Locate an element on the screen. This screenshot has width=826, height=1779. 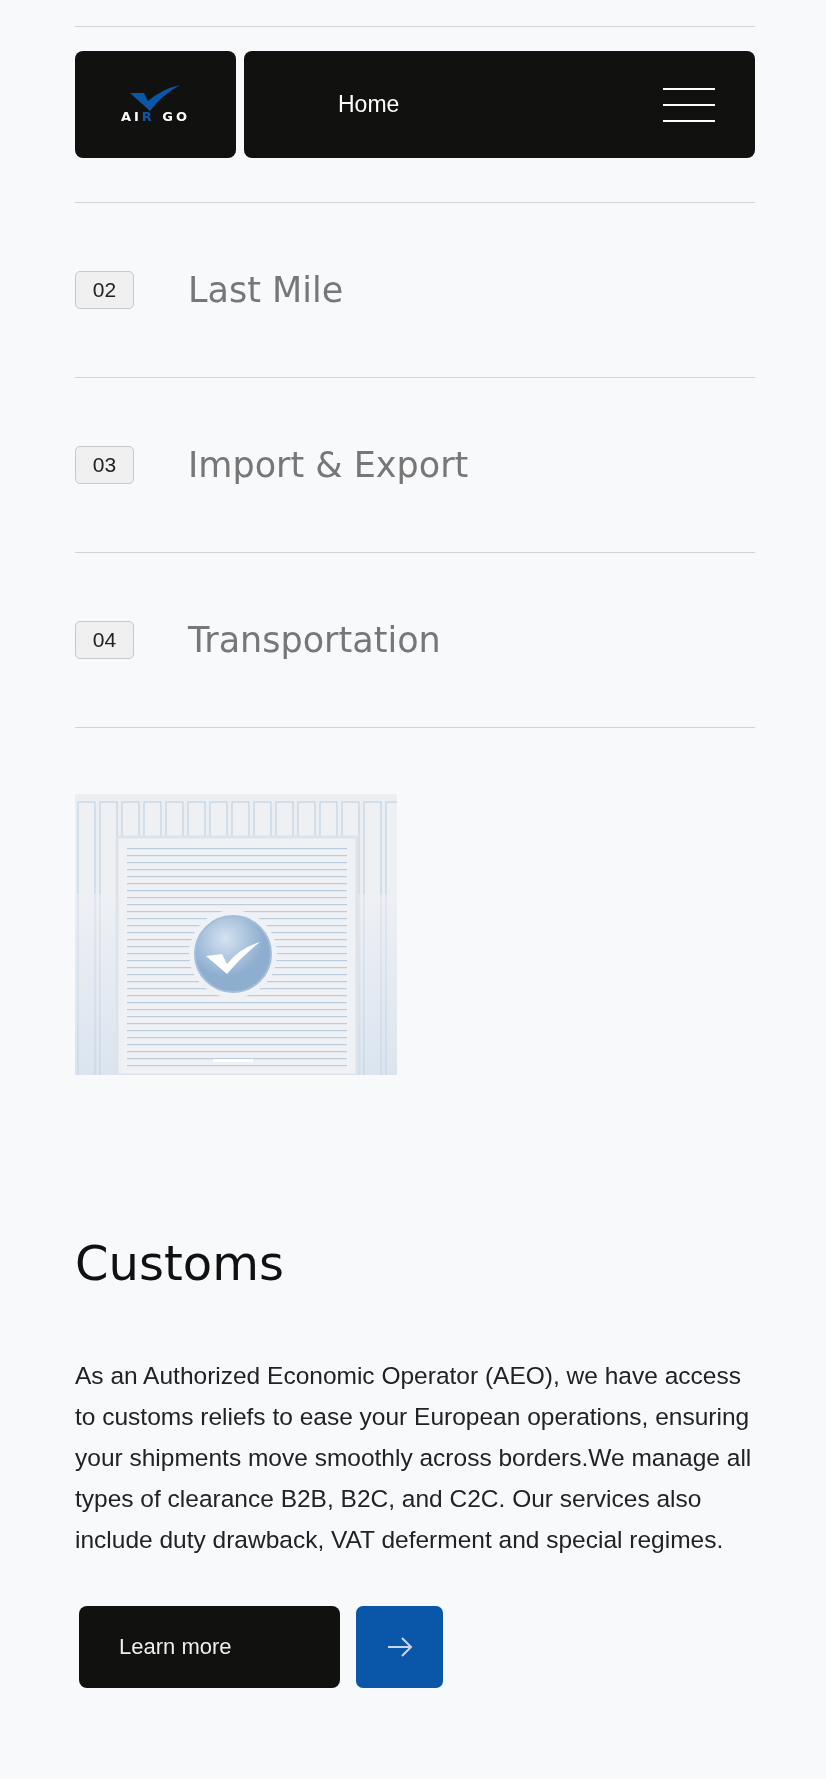
arrow-right-icon is located at coordinates (399, 1646).